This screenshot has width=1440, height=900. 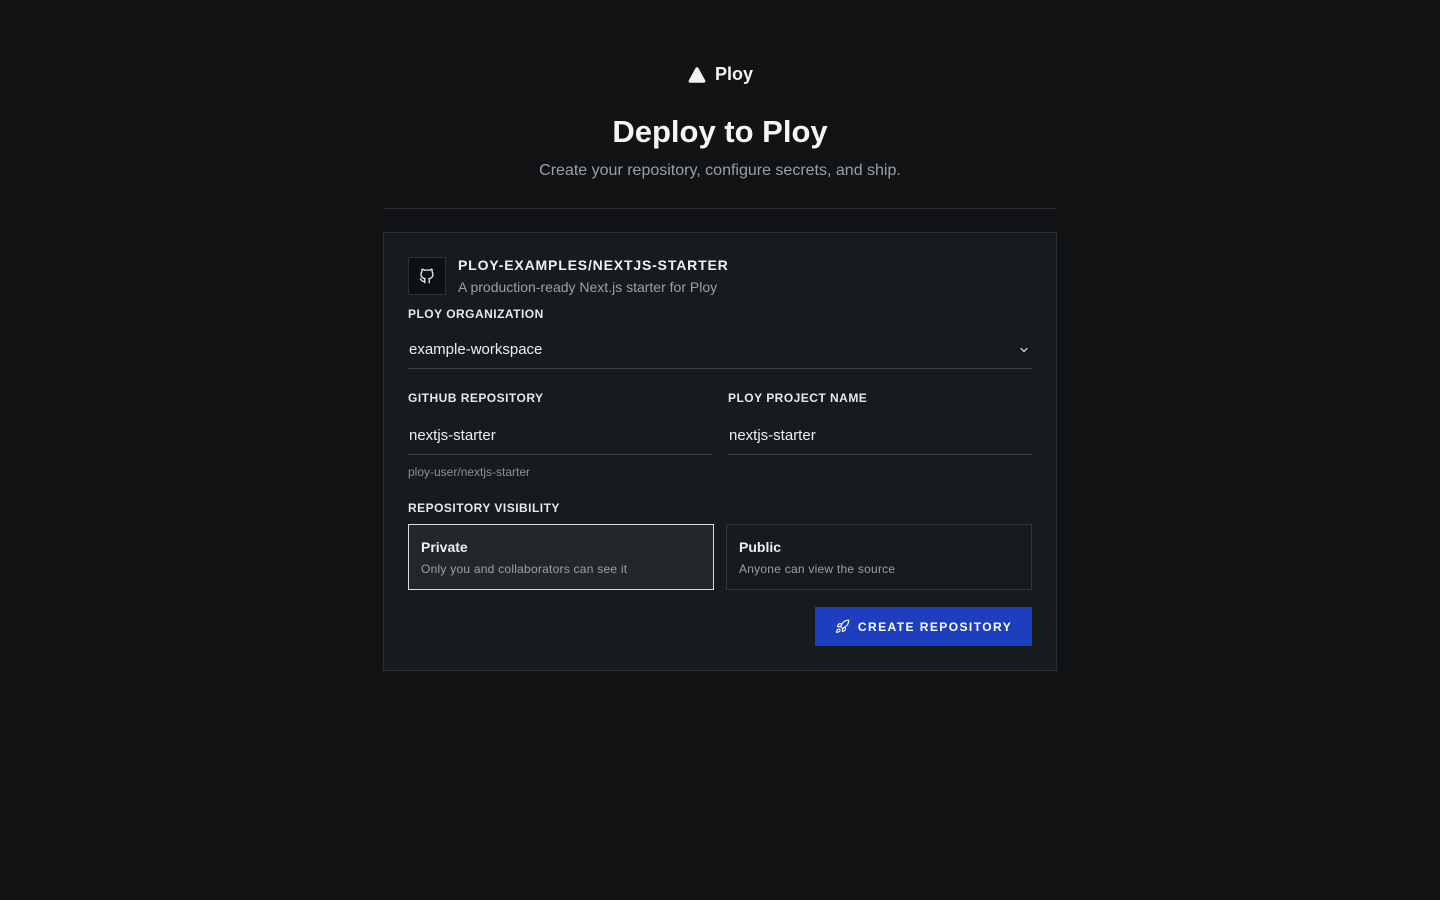 What do you see at coordinates (476, 349) in the screenshot?
I see `organization-value: example-workspace` at bounding box center [476, 349].